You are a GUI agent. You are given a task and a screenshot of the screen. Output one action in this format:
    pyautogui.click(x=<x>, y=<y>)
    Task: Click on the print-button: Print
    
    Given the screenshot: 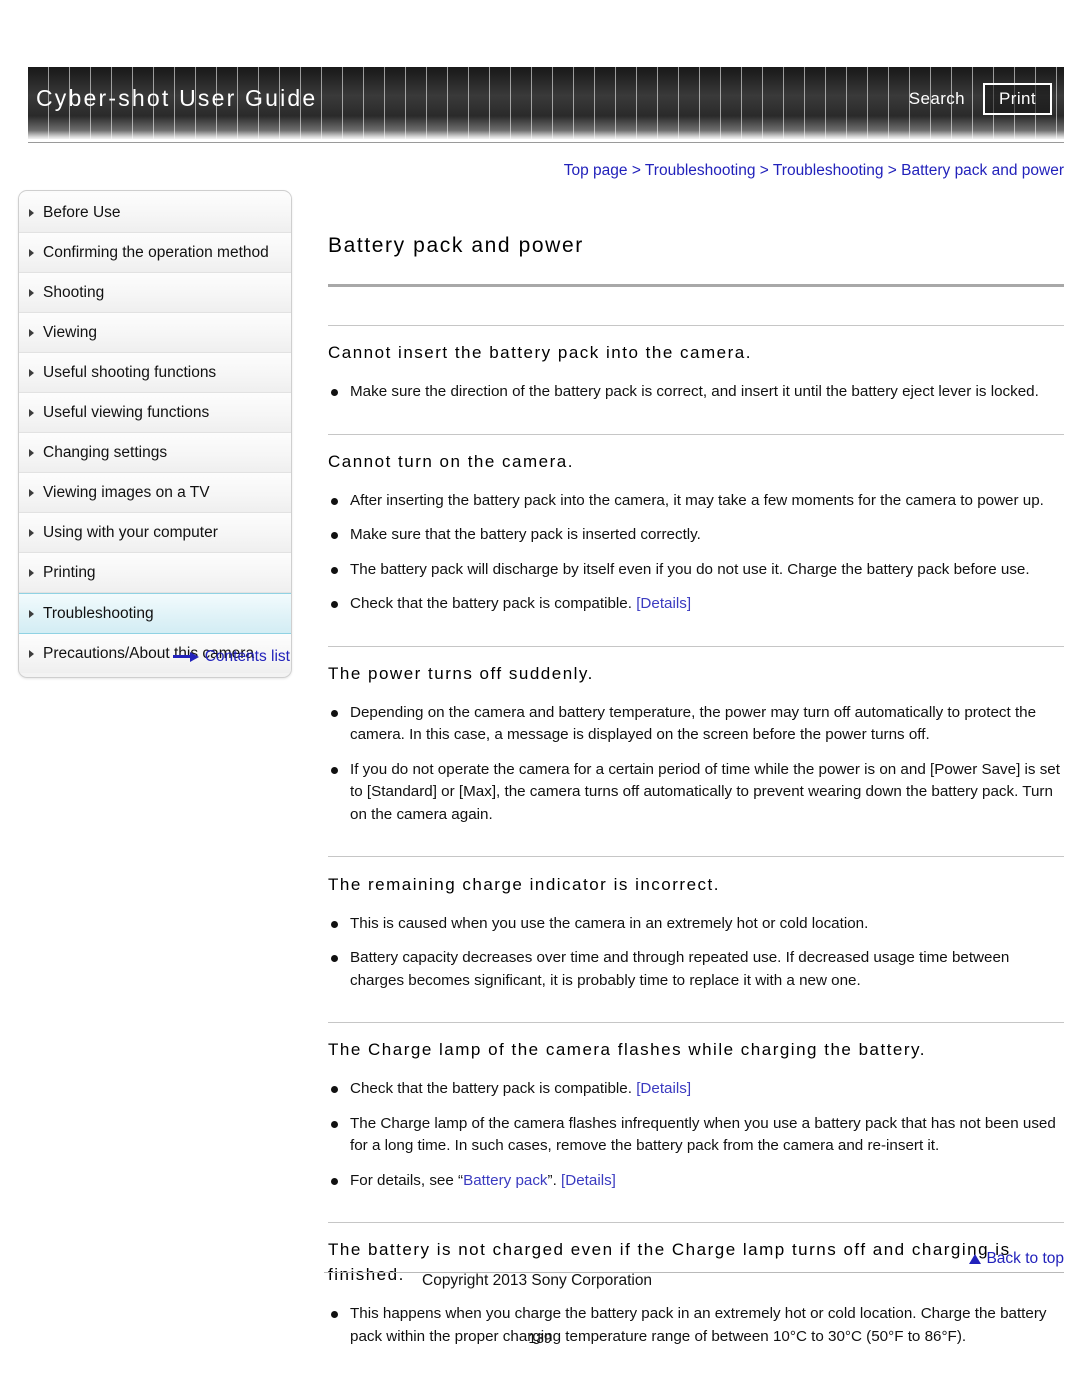 What is the action you would take?
    pyautogui.click(x=1017, y=99)
    